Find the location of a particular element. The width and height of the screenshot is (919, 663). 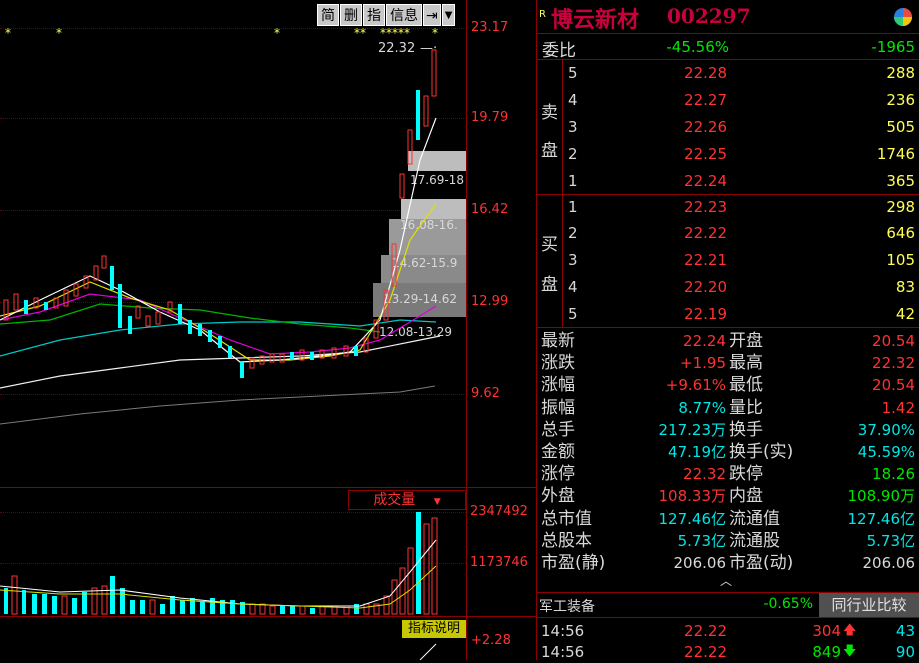

stat-label: 总股本 is located at coordinates (566, 540).